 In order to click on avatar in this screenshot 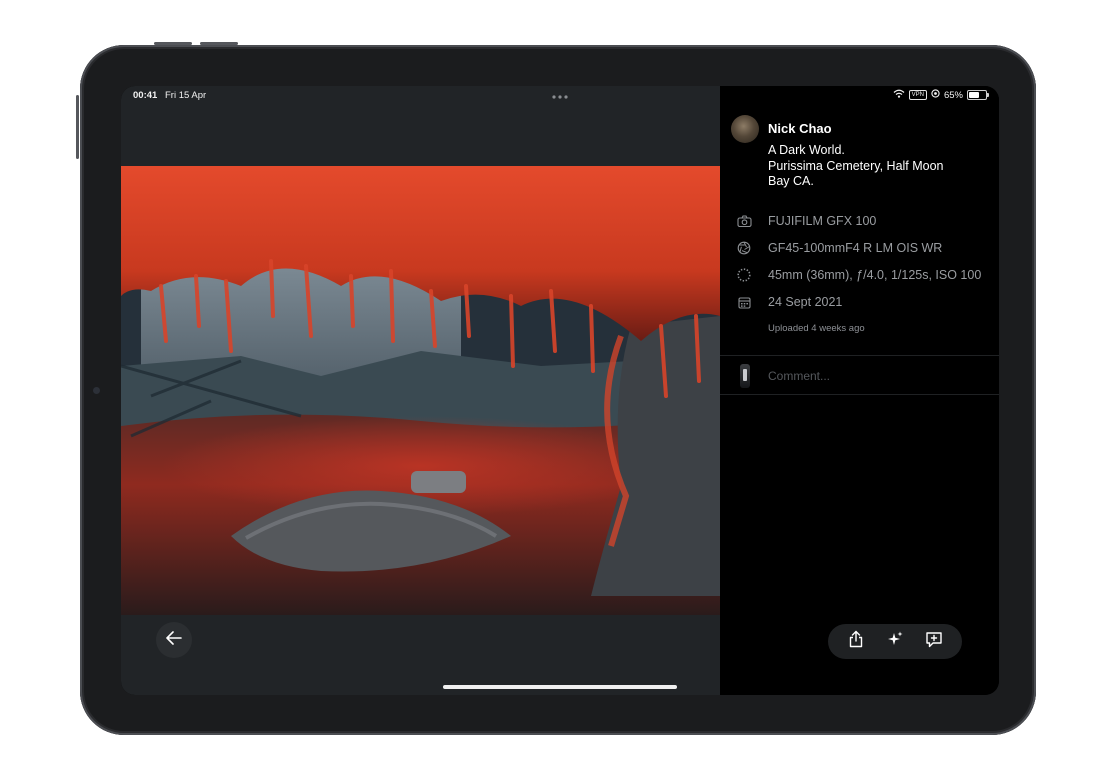, I will do `click(745, 129)`.